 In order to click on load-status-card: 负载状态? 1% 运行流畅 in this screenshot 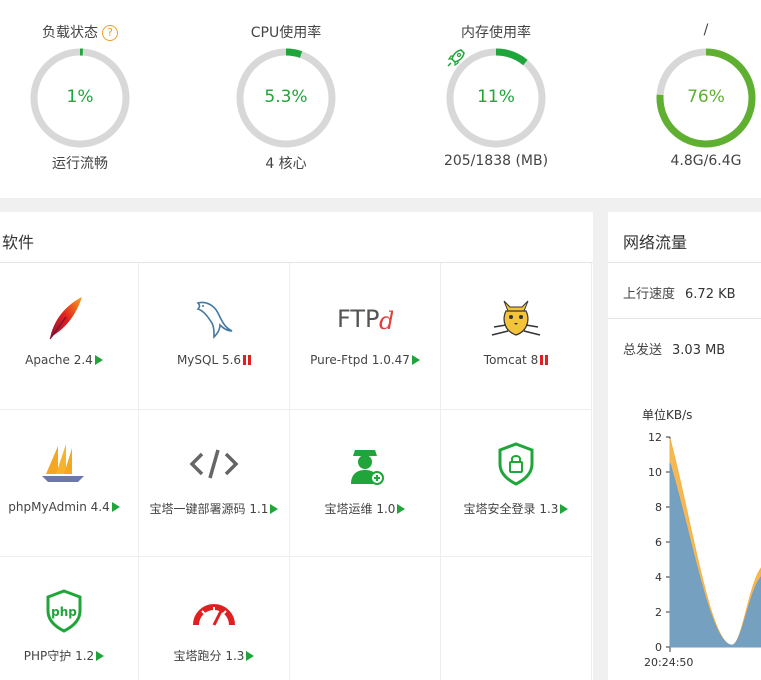, I will do `click(80, 99)`.